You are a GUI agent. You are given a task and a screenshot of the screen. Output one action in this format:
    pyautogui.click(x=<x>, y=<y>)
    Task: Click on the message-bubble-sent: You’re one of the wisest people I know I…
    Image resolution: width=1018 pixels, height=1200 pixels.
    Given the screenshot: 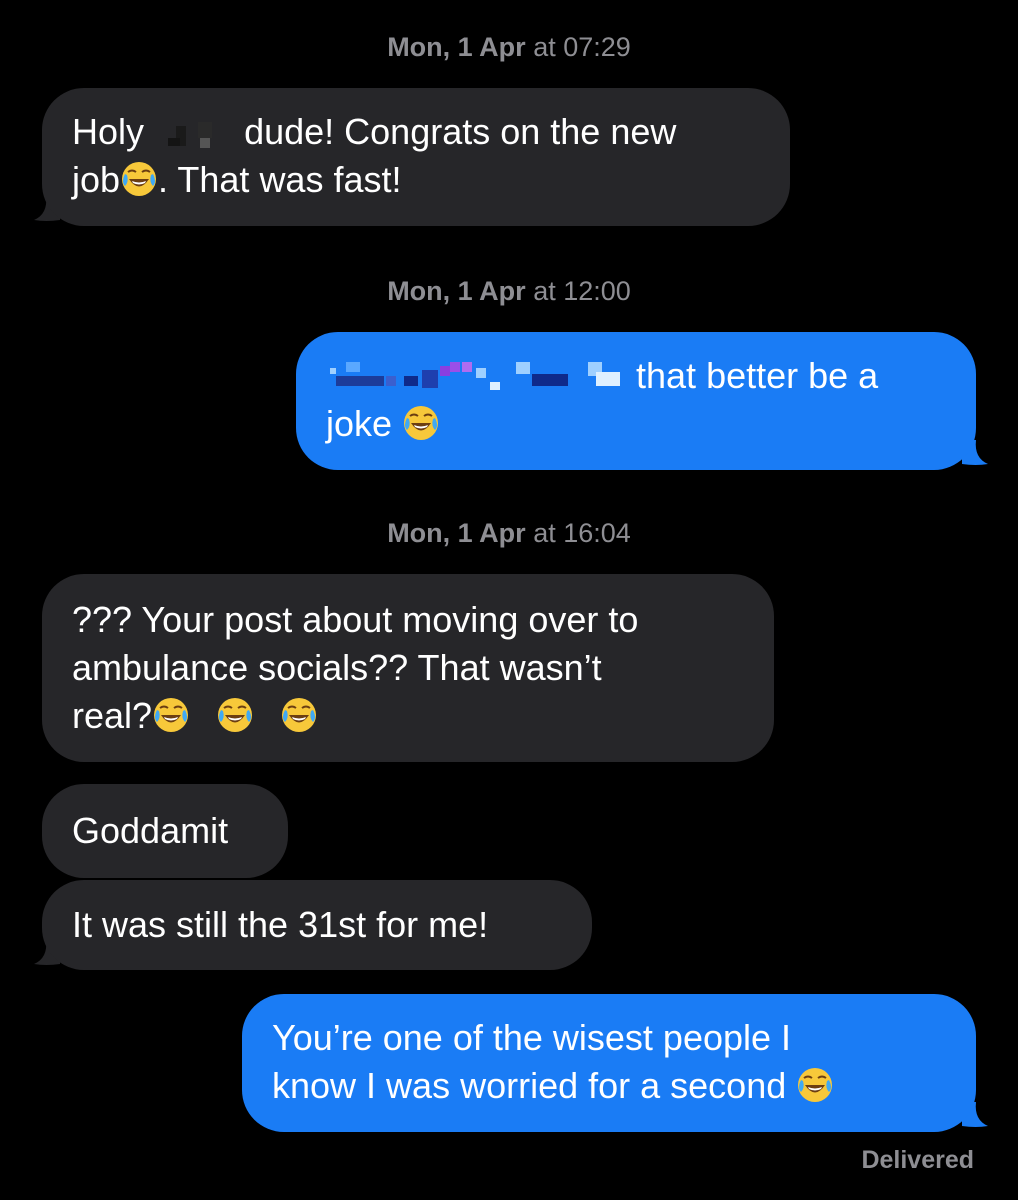 What is the action you would take?
    pyautogui.click(x=609, y=1063)
    